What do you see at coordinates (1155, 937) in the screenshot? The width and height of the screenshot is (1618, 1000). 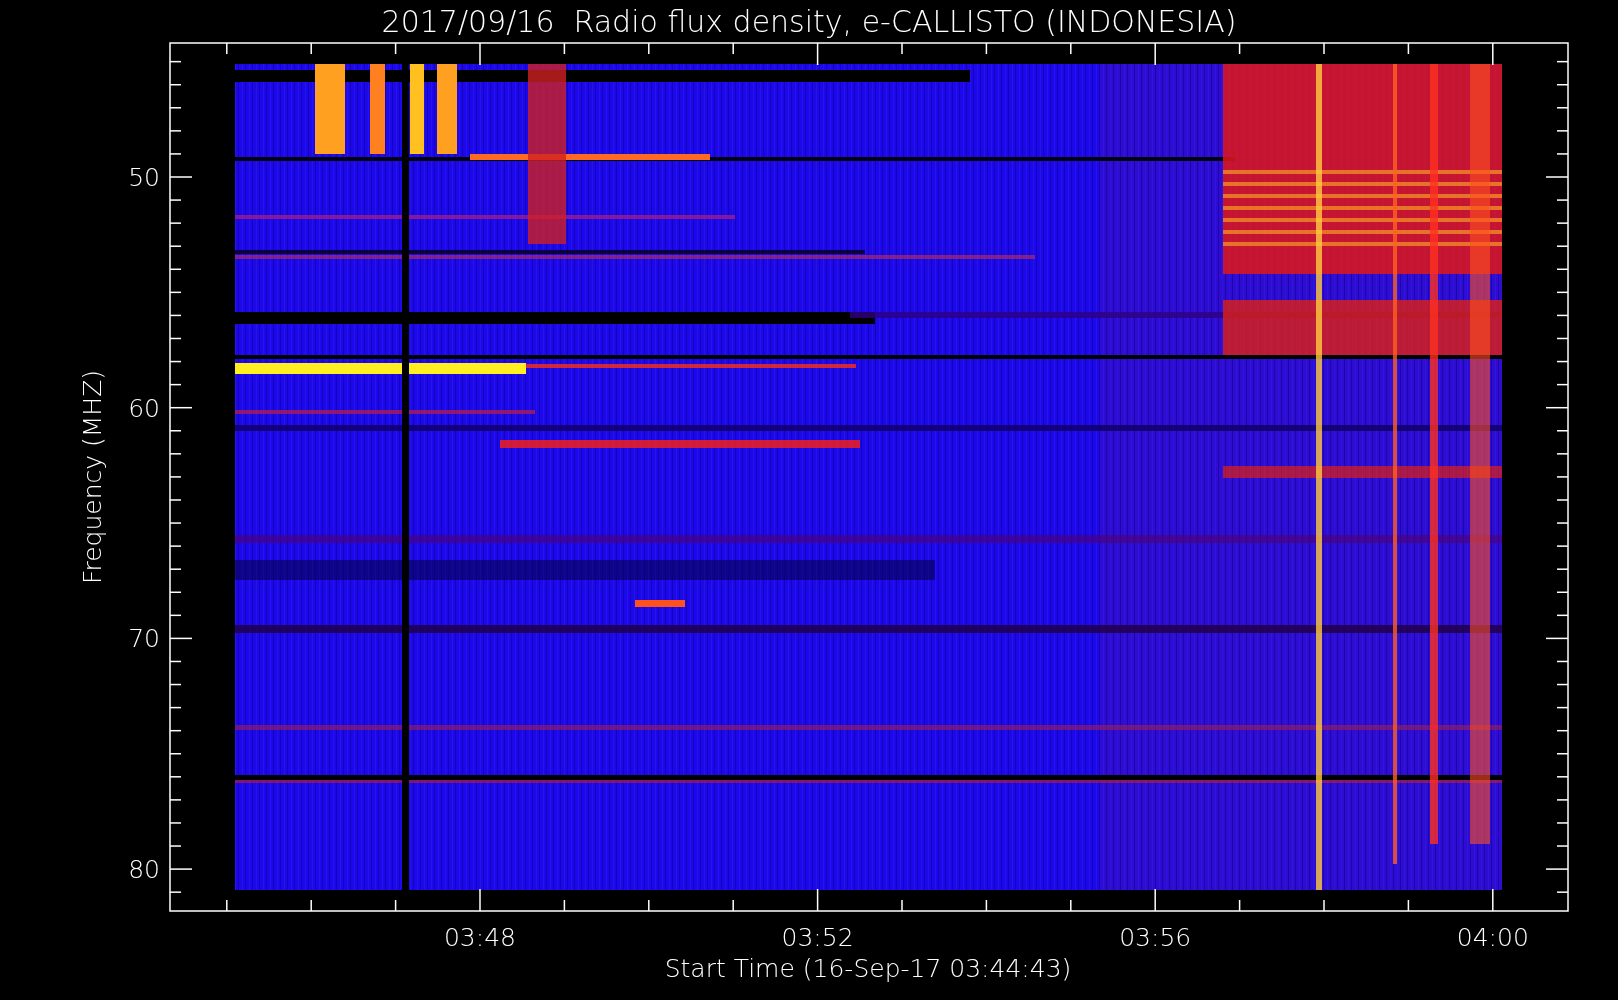 I see `x-tick-label: 03:56` at bounding box center [1155, 937].